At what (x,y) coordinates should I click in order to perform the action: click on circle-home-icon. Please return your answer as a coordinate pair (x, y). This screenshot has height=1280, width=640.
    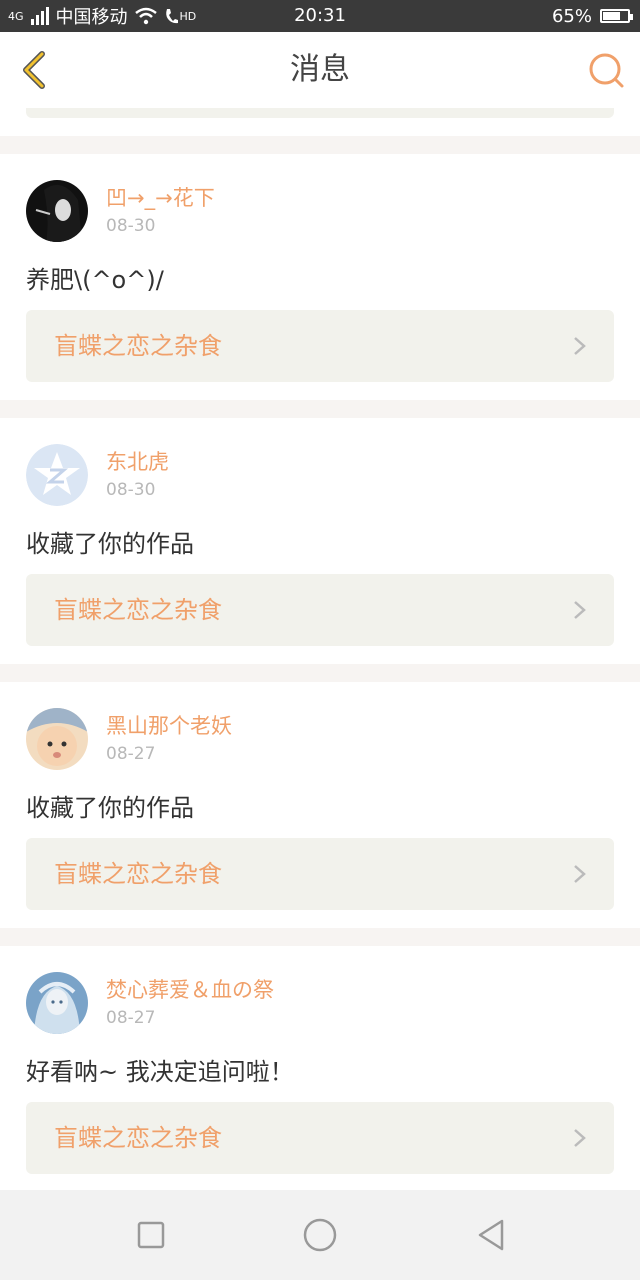
    Looking at the image, I should click on (320, 1235).